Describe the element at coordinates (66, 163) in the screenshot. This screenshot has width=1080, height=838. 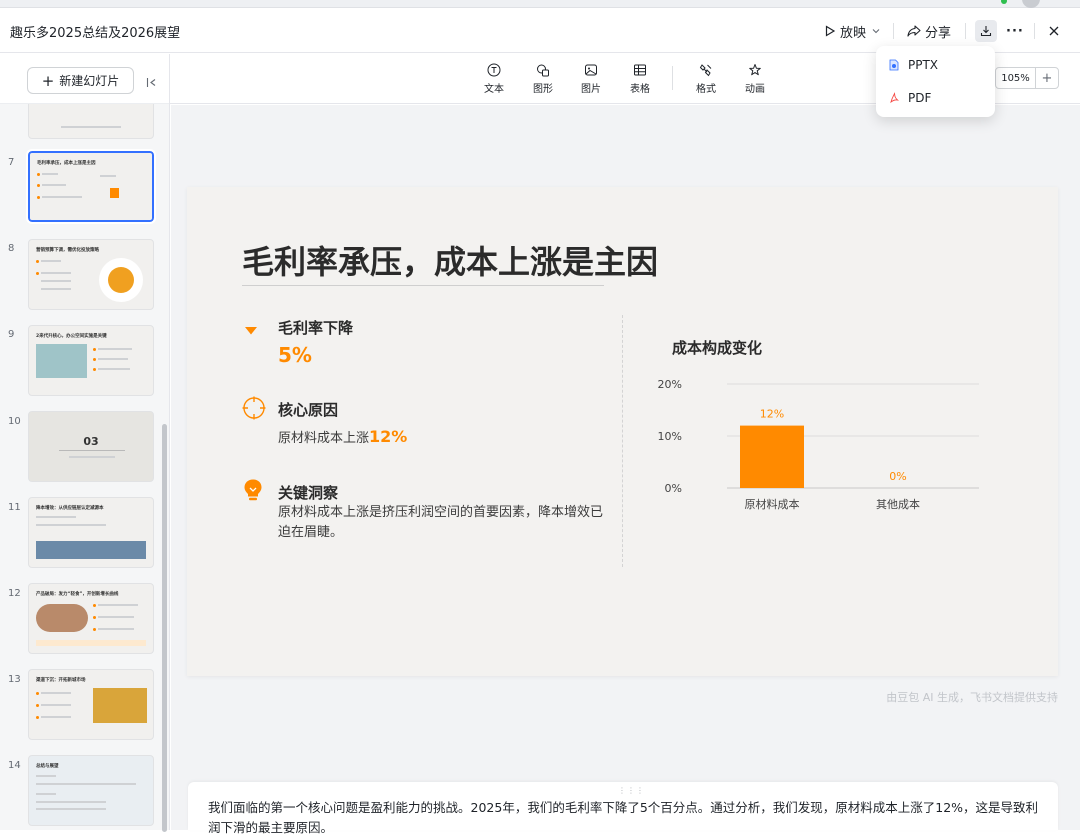
I see `thumb-title: 毛利率承压，成本上涨是主因` at that location.